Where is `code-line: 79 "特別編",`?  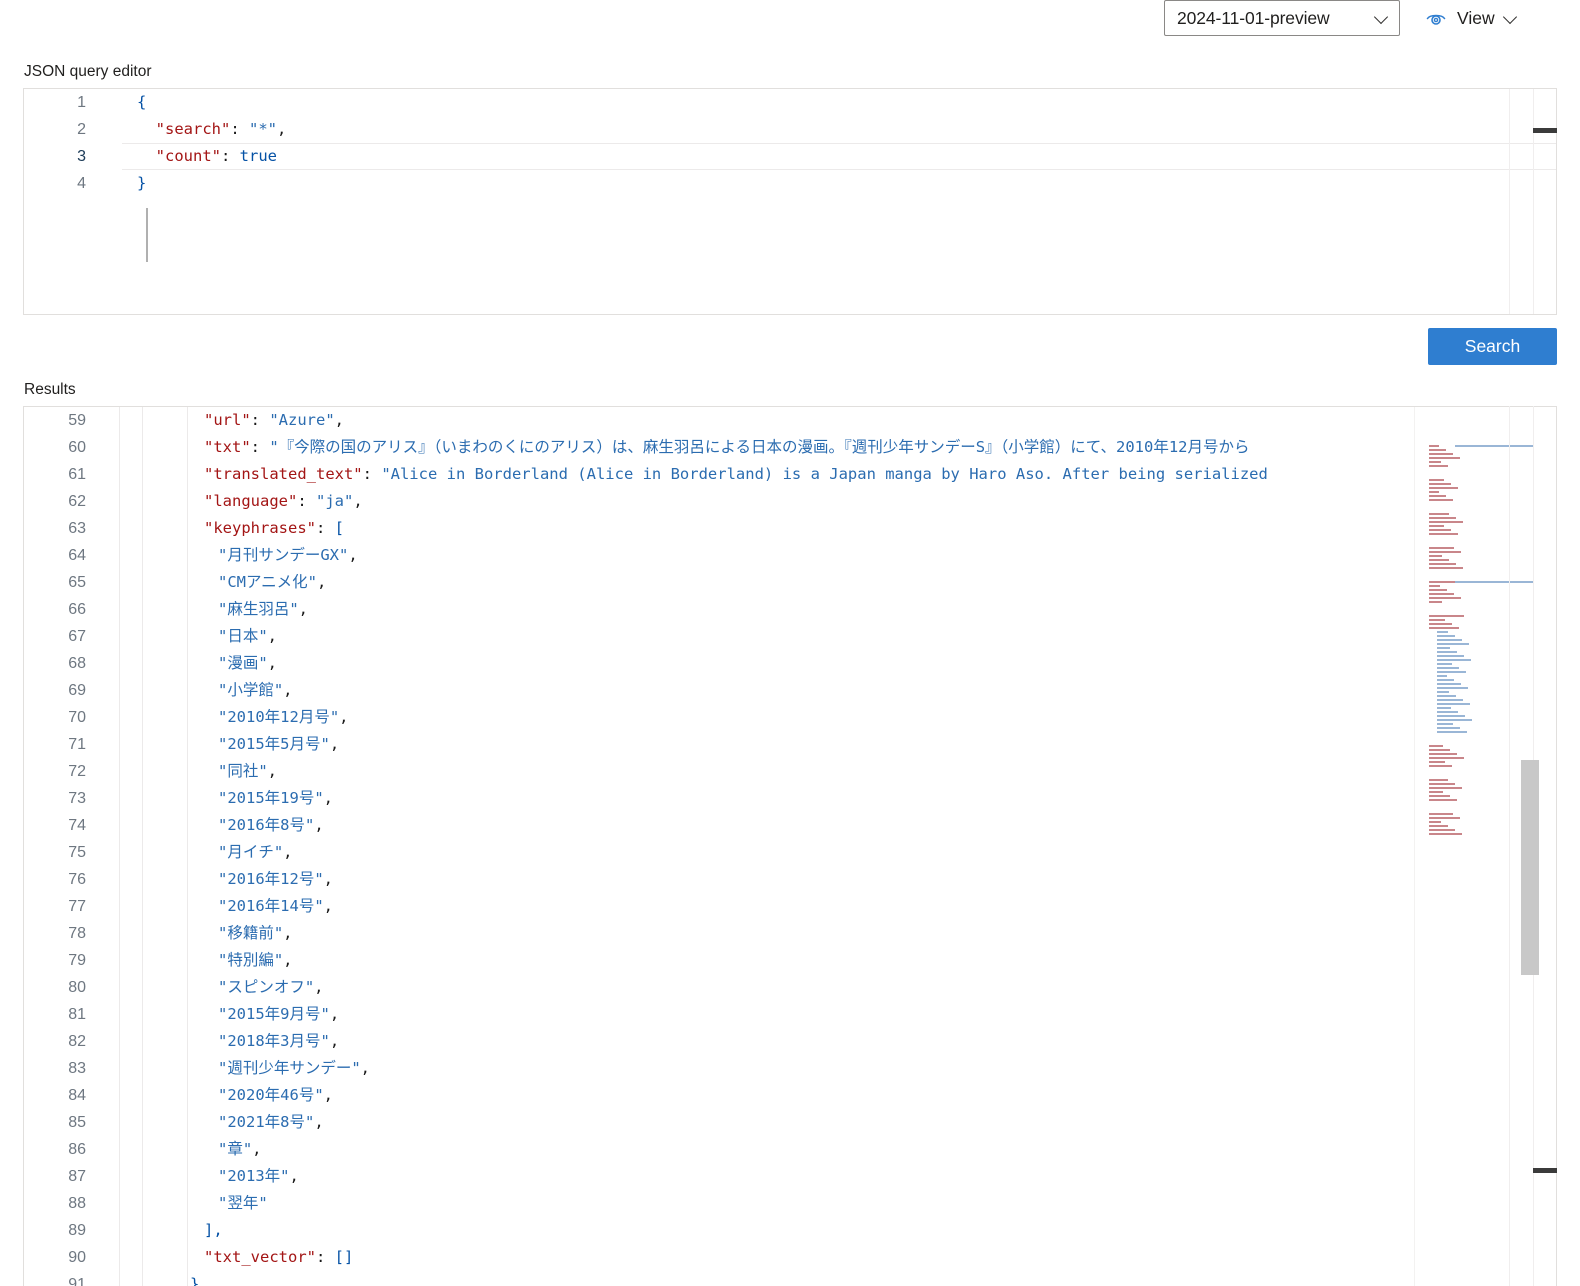 code-line: 79 "特別編", is located at coordinates (719, 960).